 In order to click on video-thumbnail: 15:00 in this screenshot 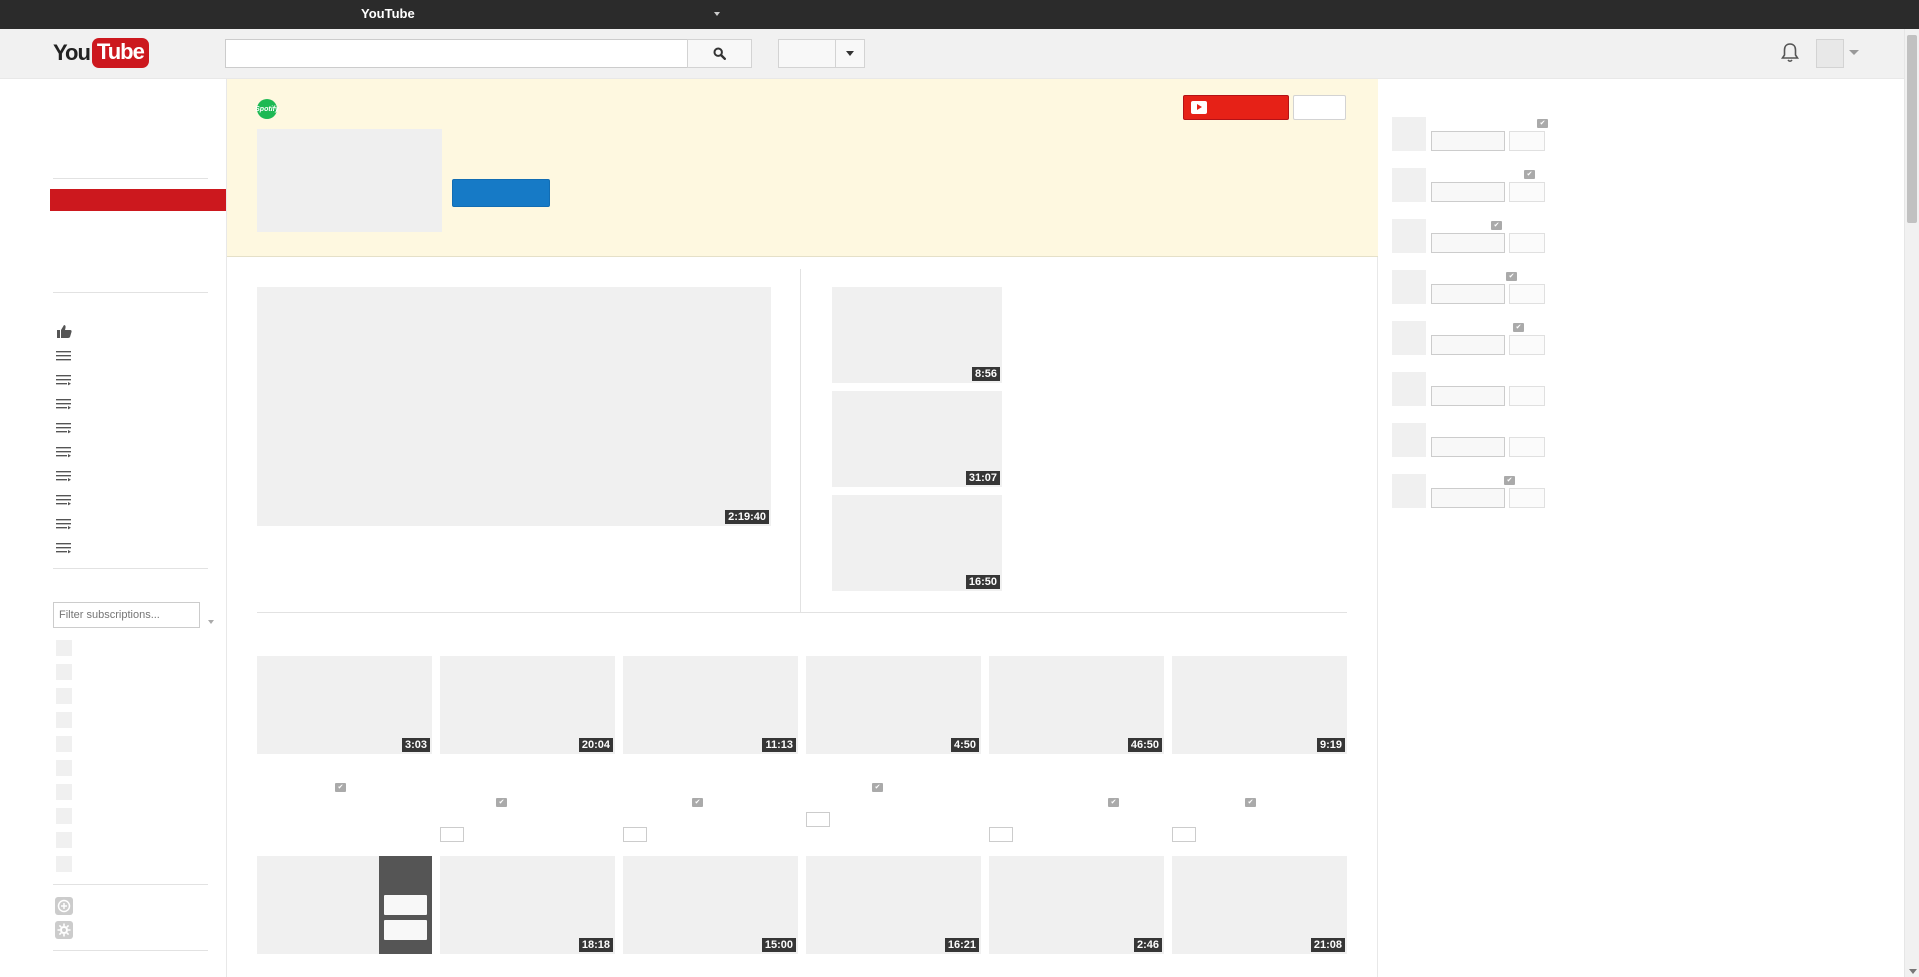, I will do `click(710, 905)`.